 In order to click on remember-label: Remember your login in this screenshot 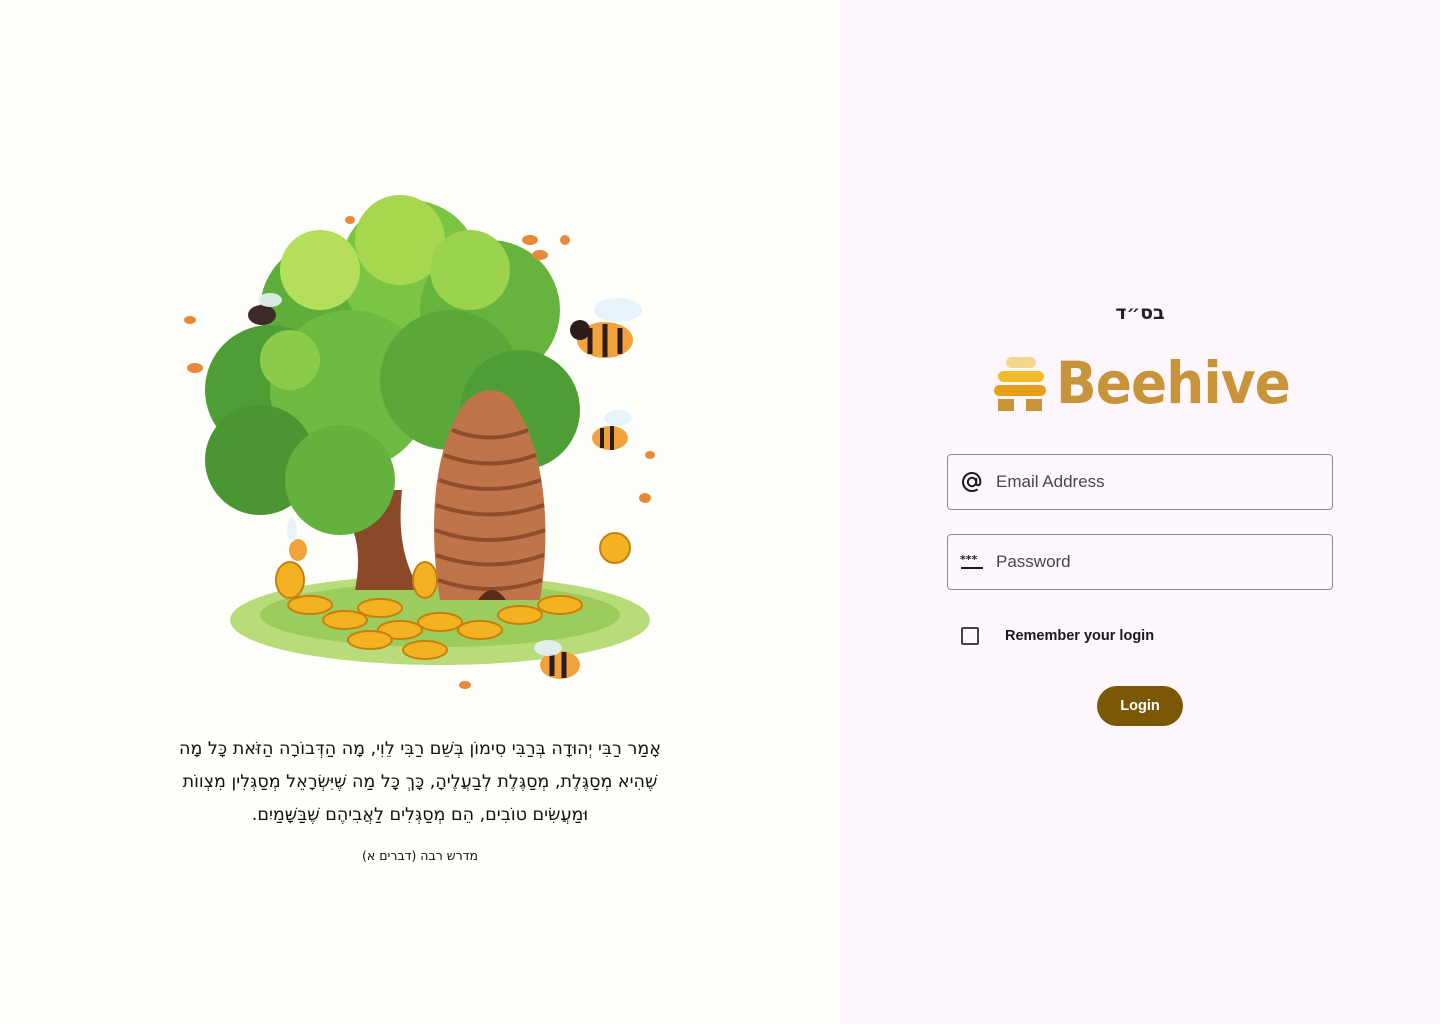, I will do `click(1079, 636)`.